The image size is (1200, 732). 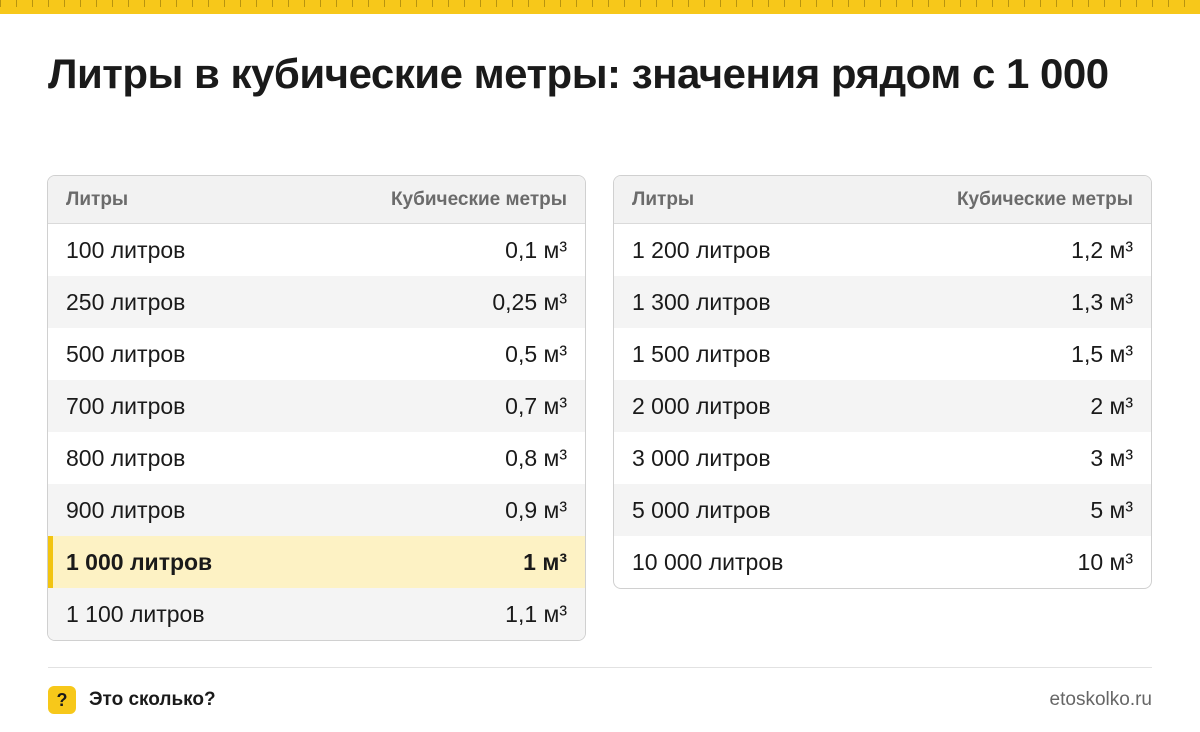 I want to click on ruler-stripe, so click(x=600, y=7).